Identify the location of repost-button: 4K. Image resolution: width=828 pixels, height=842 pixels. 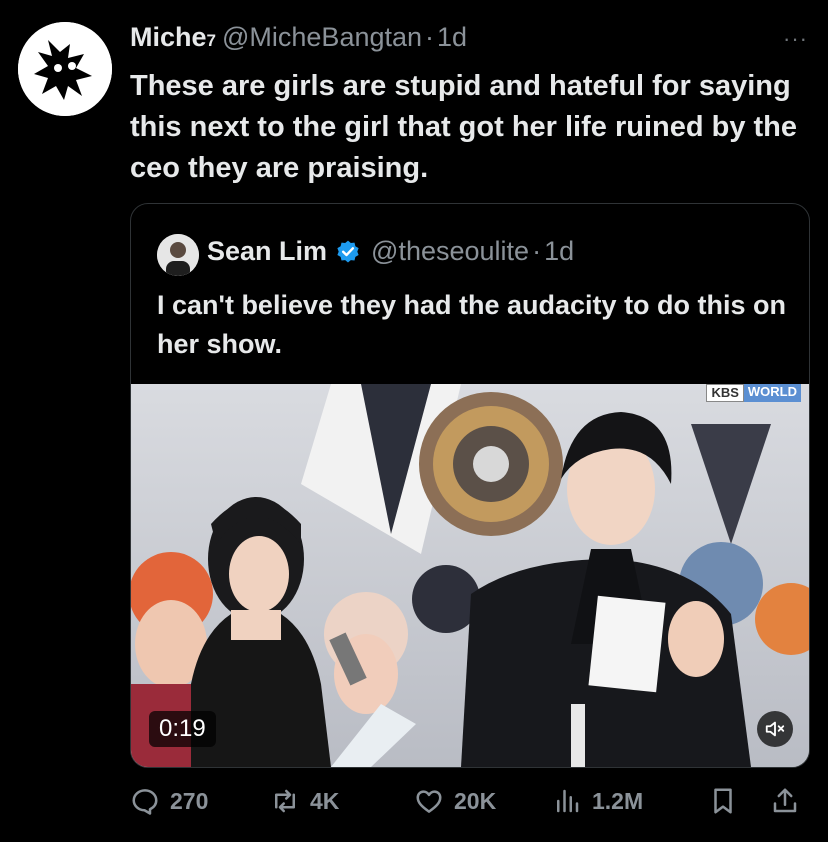
(304, 801).